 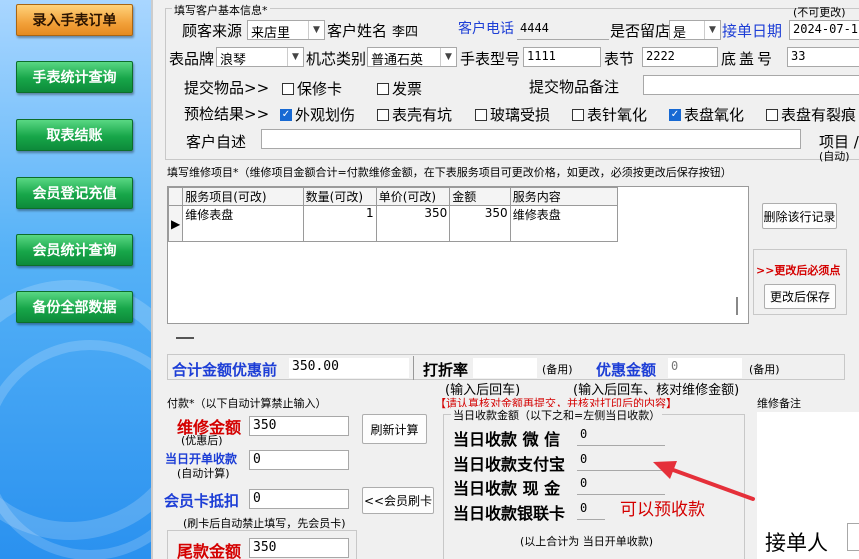 What do you see at coordinates (394, 429) in the screenshot?
I see `recalculate-button: 刷新计算` at bounding box center [394, 429].